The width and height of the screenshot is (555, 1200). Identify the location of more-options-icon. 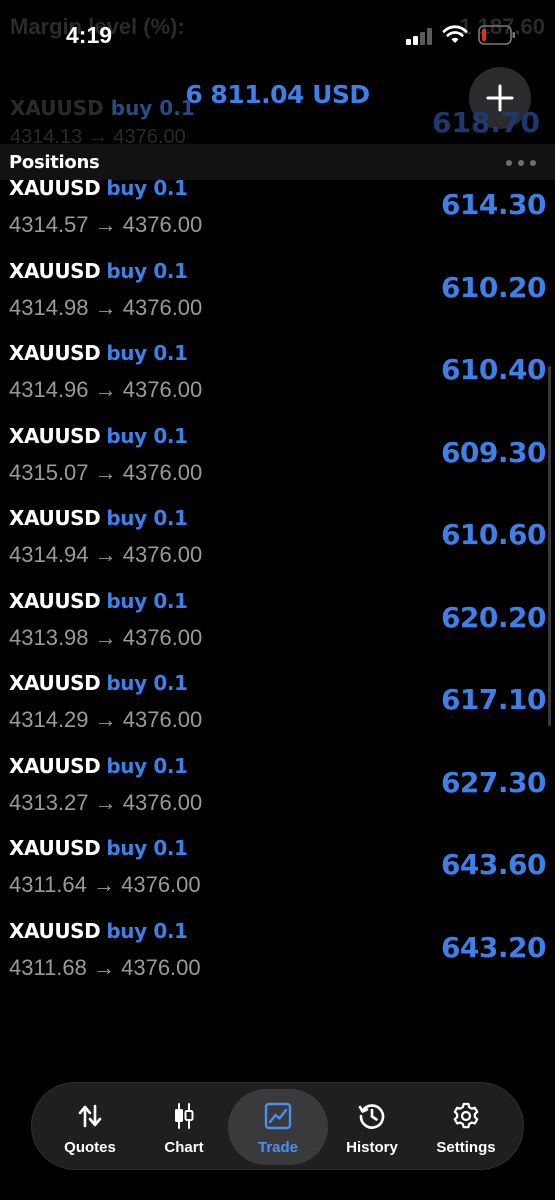
(522, 163).